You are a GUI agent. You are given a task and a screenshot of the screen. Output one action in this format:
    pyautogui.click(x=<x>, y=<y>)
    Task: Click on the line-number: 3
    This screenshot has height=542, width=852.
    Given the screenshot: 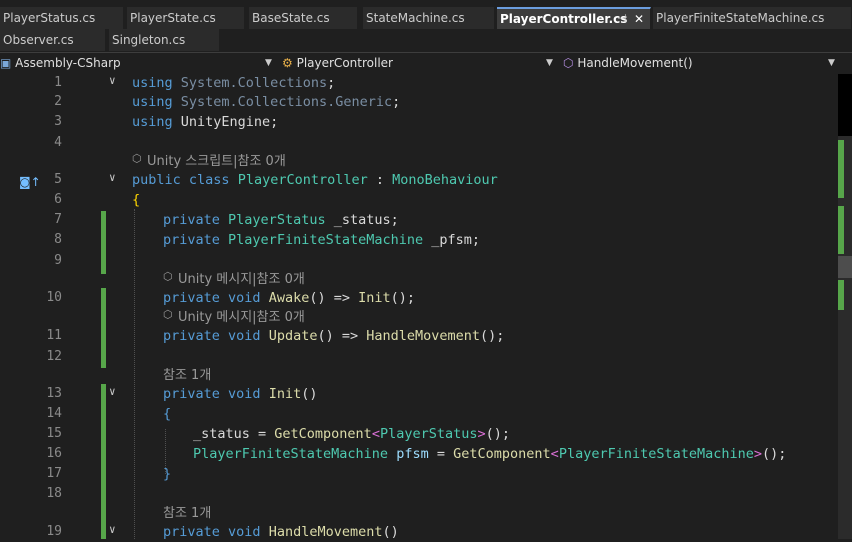 What is the action you would take?
    pyautogui.click(x=58, y=121)
    